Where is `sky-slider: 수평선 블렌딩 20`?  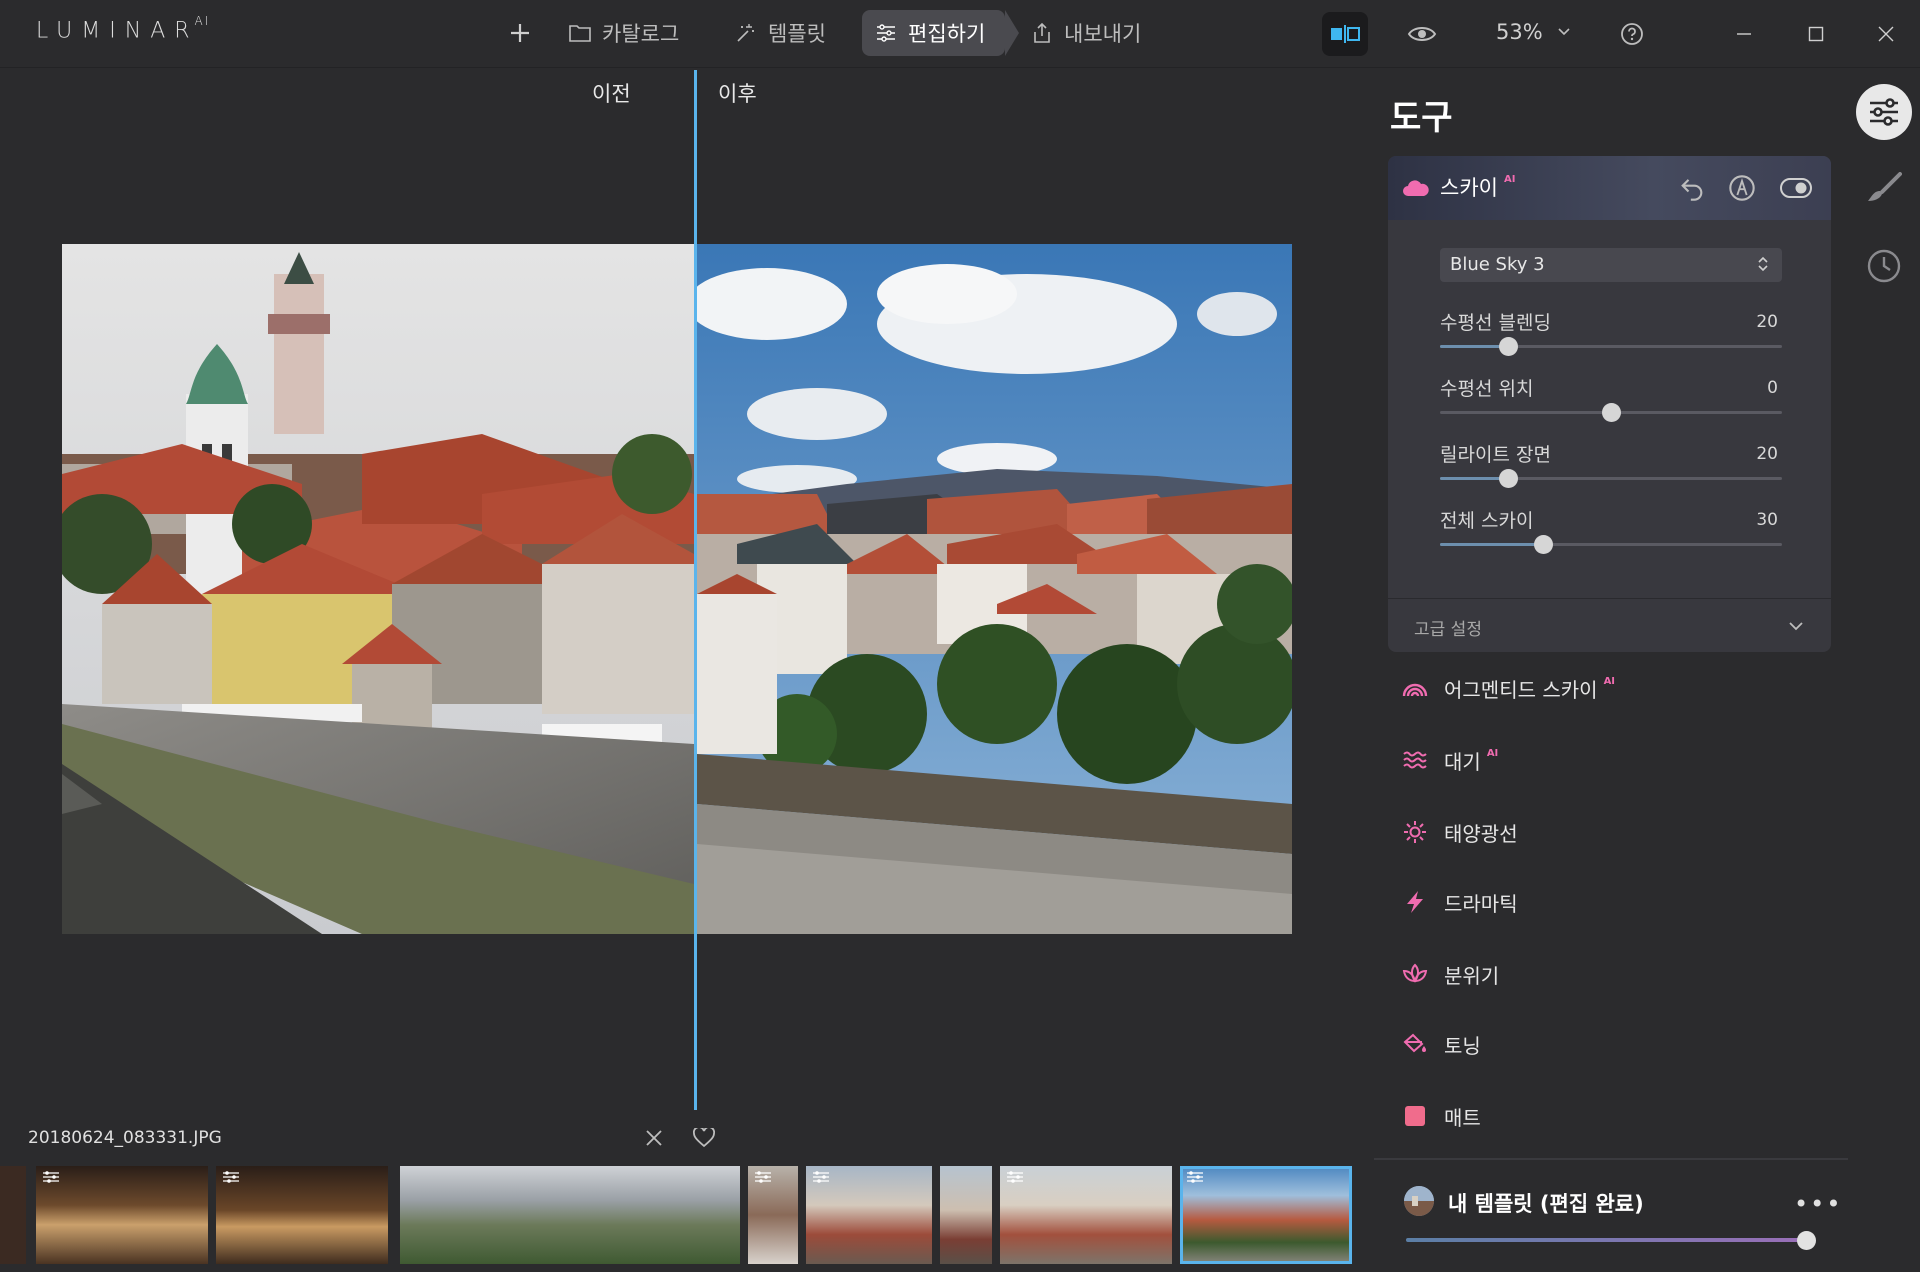 sky-slider: 수평선 블렌딩 20 is located at coordinates (1611, 338).